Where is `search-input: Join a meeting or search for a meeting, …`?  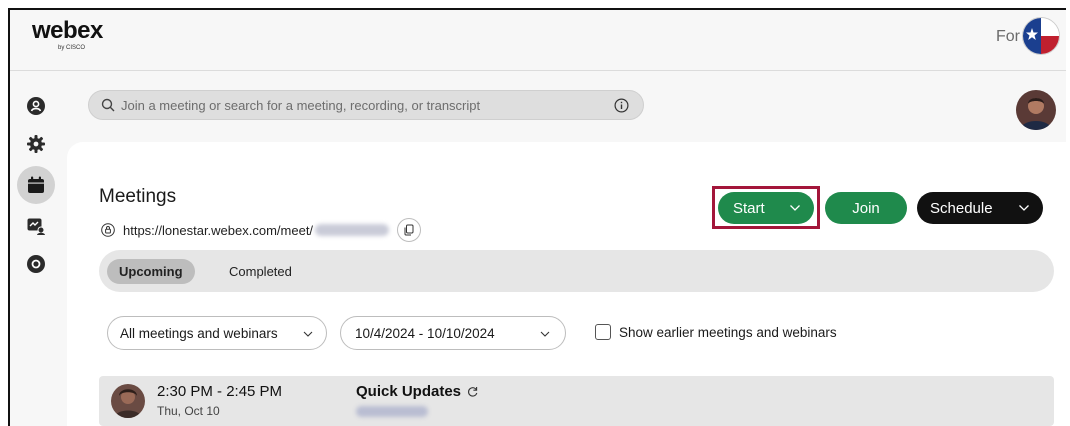 search-input: Join a meeting or search for a meeting, … is located at coordinates (366, 105).